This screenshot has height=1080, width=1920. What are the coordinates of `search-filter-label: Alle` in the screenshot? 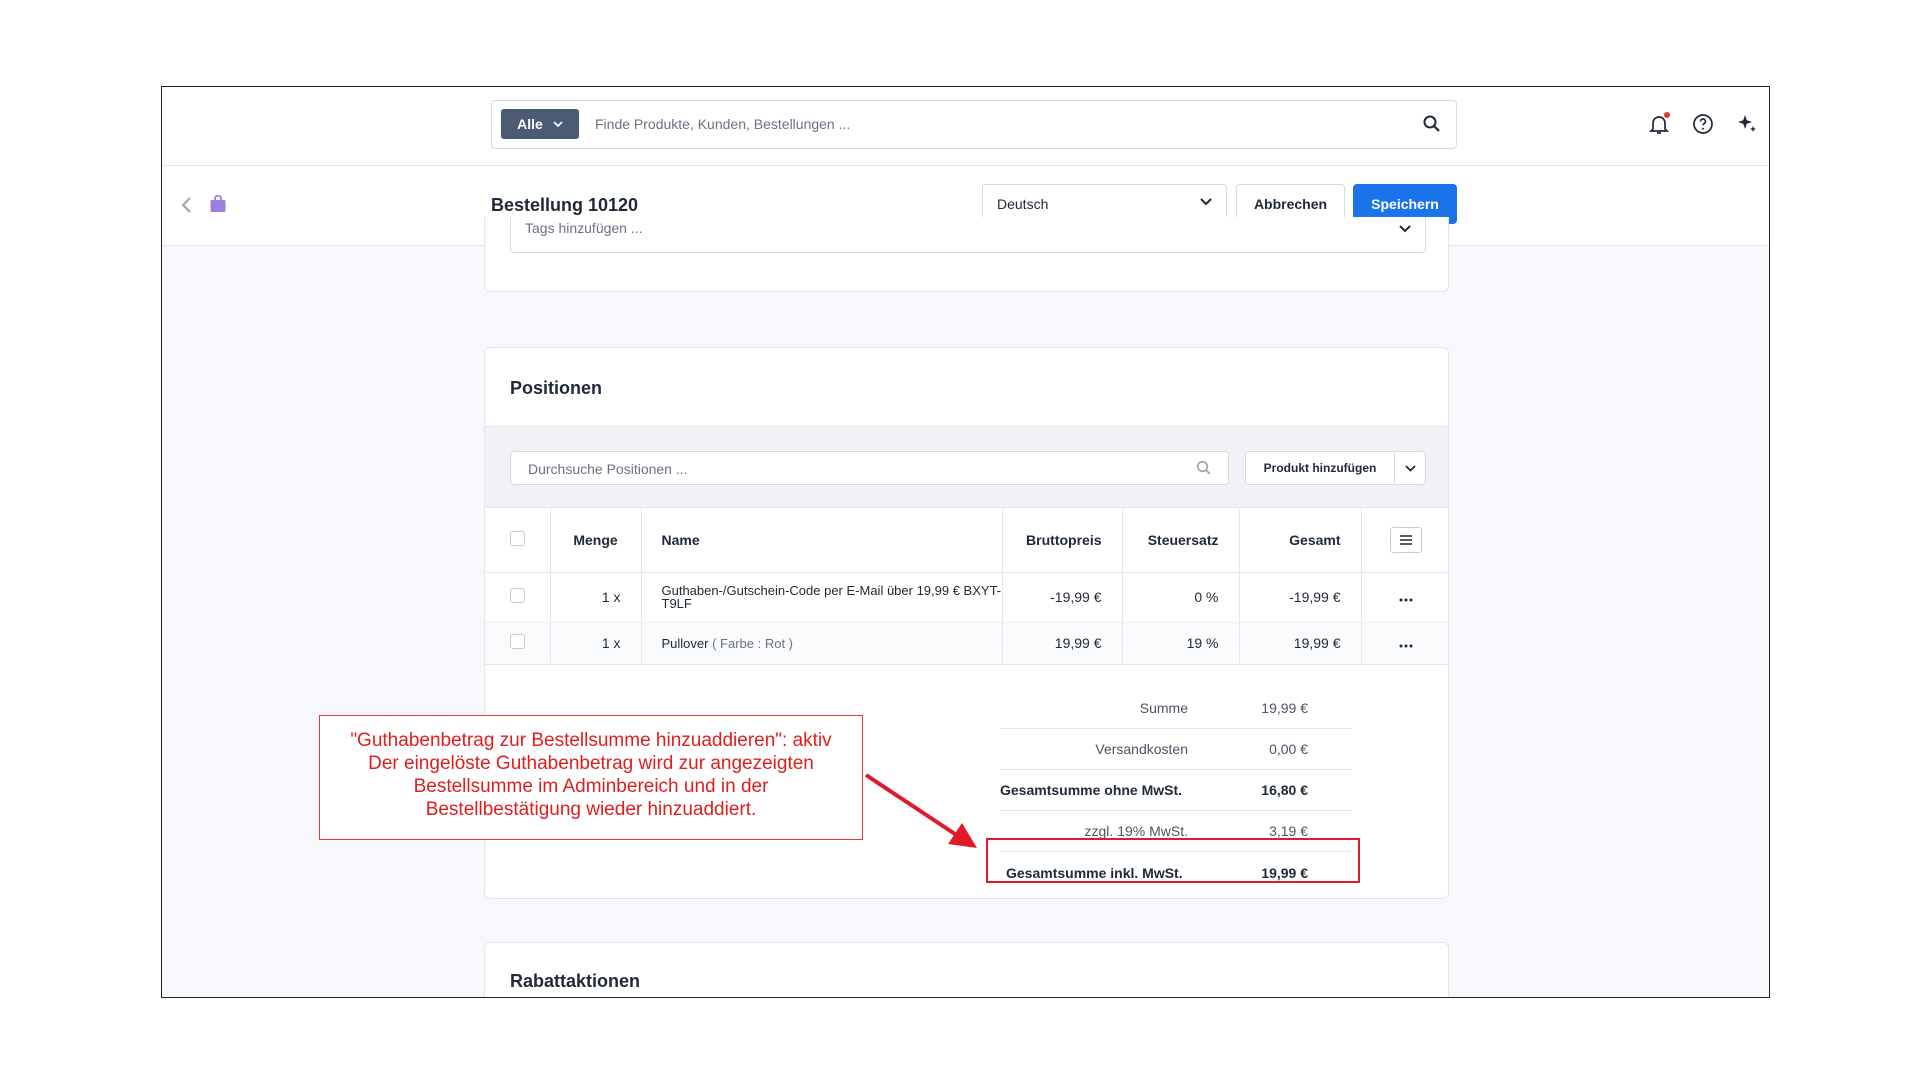 It's located at (530, 124).